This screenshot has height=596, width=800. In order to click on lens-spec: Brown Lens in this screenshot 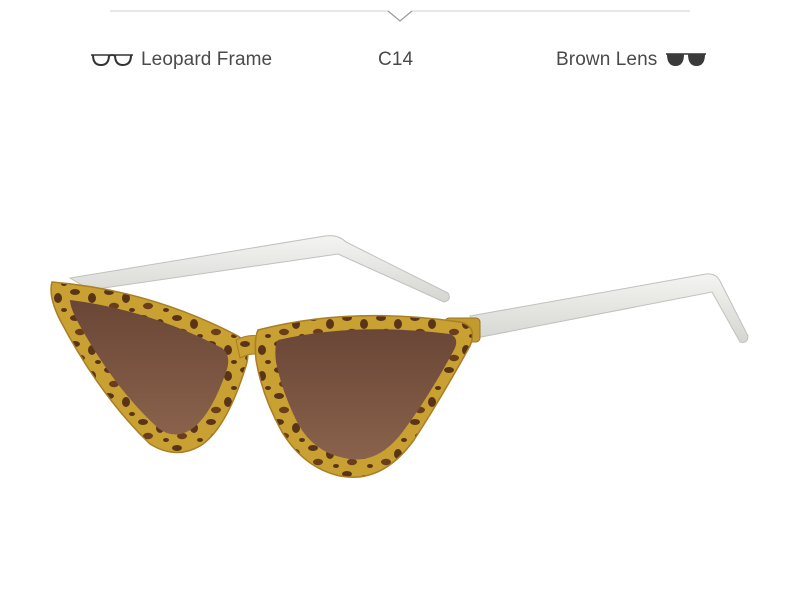, I will do `click(631, 60)`.